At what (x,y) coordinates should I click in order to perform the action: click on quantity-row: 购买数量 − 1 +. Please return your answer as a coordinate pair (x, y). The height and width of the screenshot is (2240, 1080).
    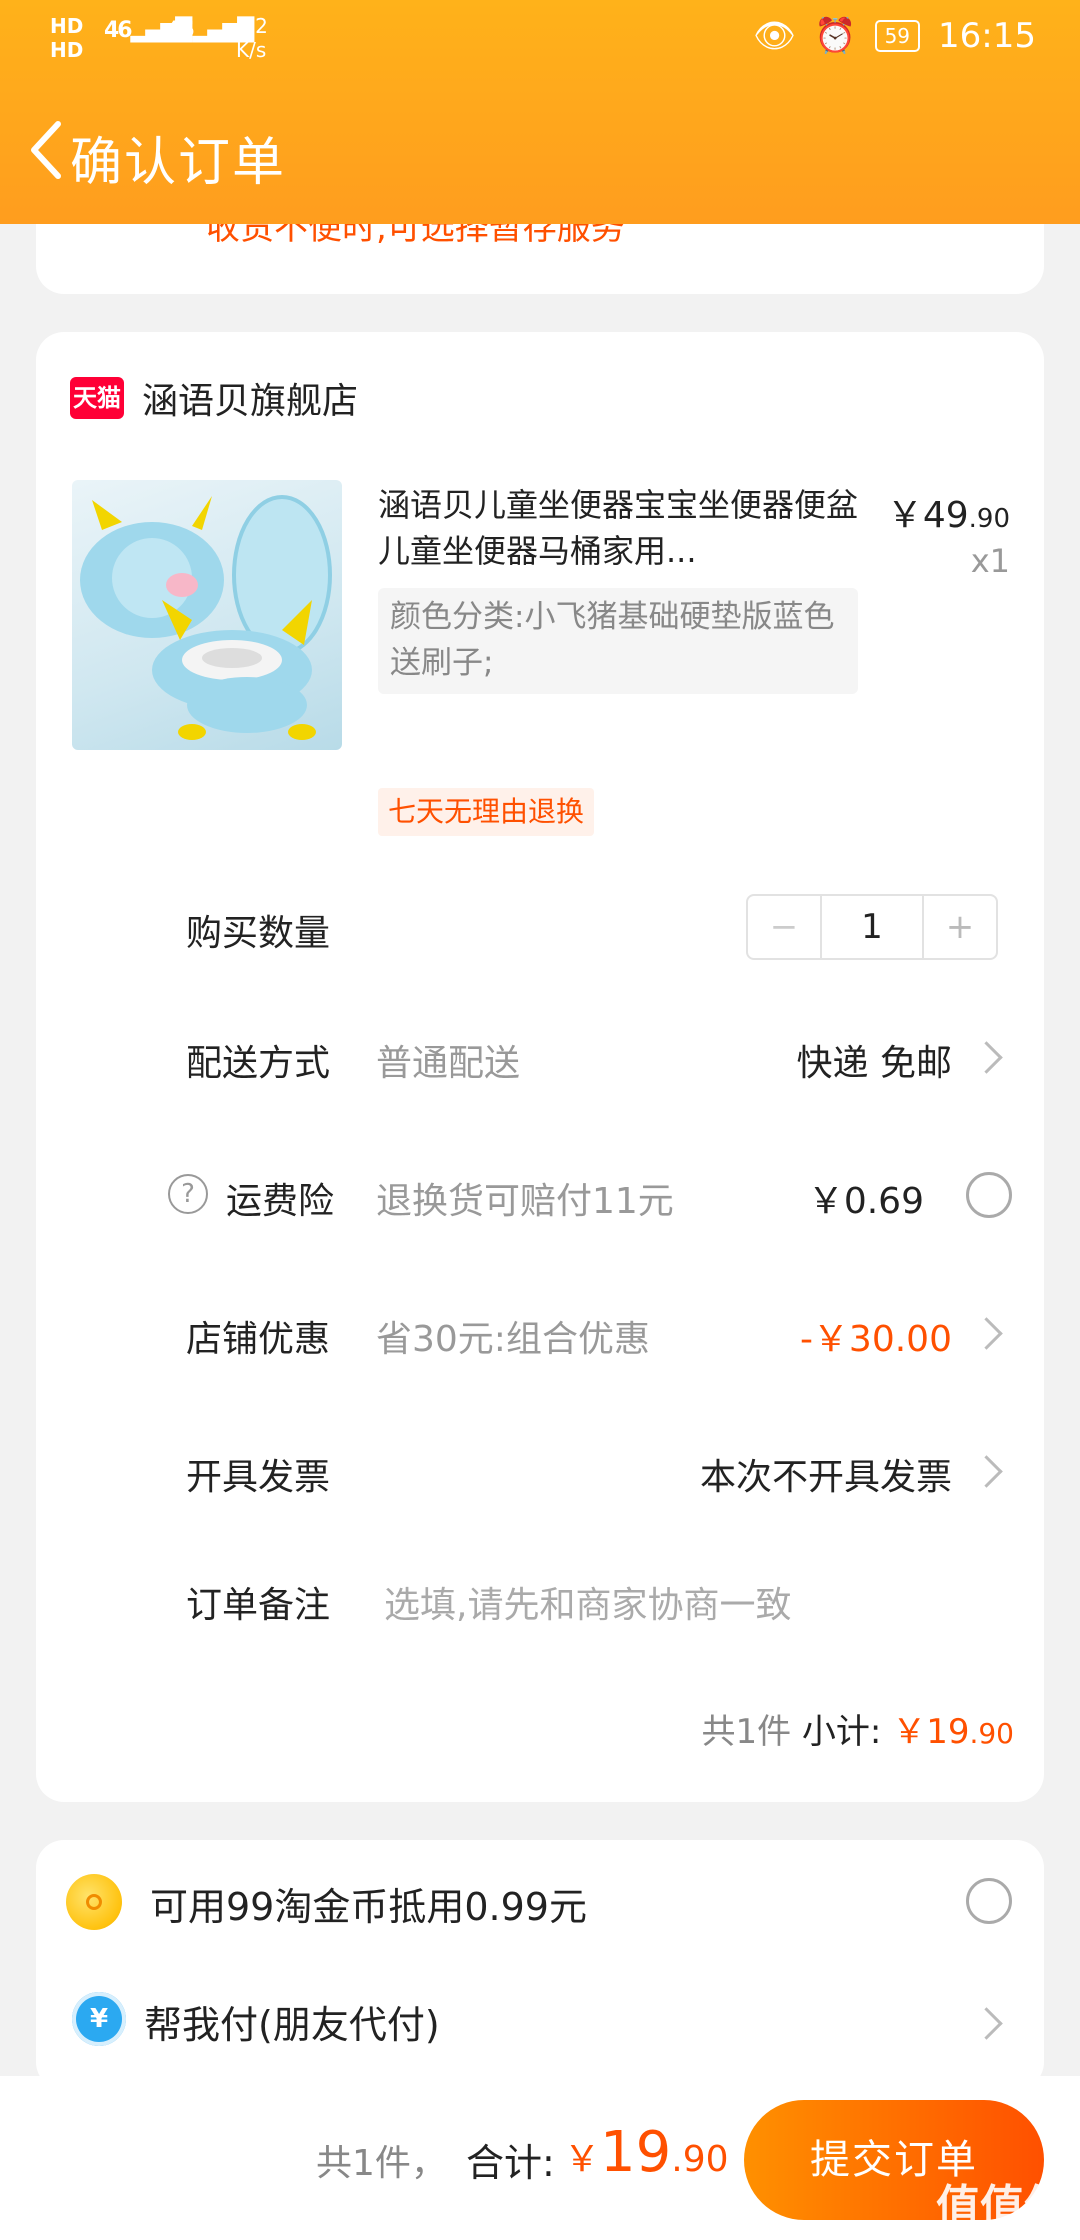
    Looking at the image, I should click on (540, 926).